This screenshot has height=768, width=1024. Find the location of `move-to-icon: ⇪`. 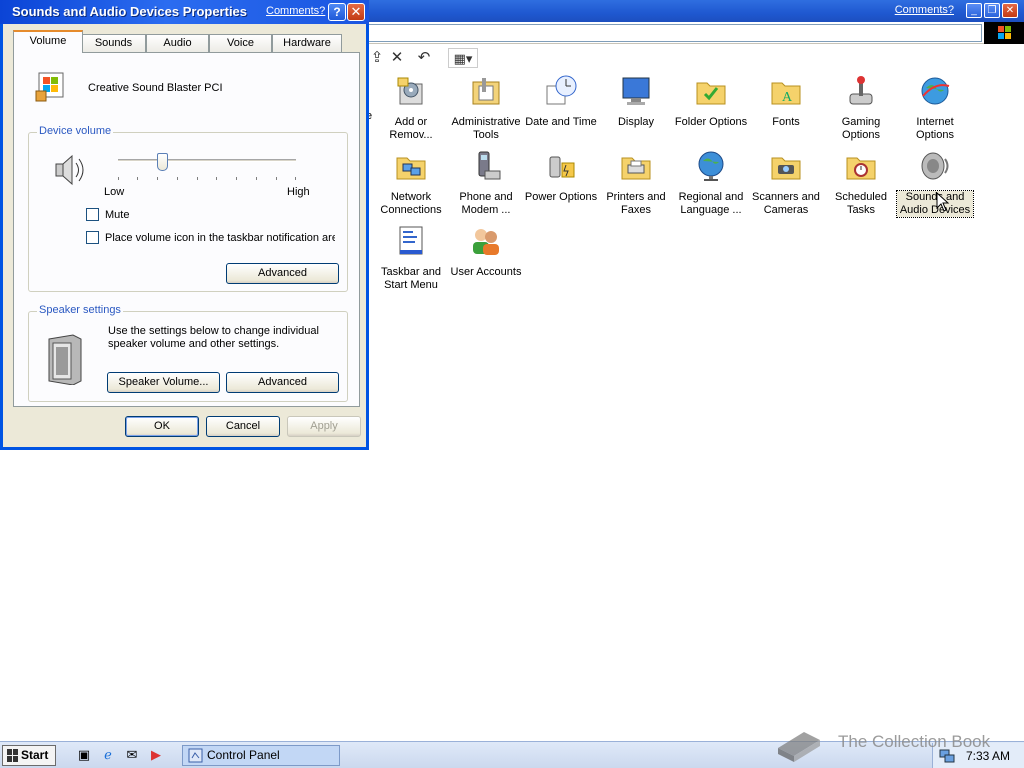

move-to-icon: ⇪ is located at coordinates (377, 58).